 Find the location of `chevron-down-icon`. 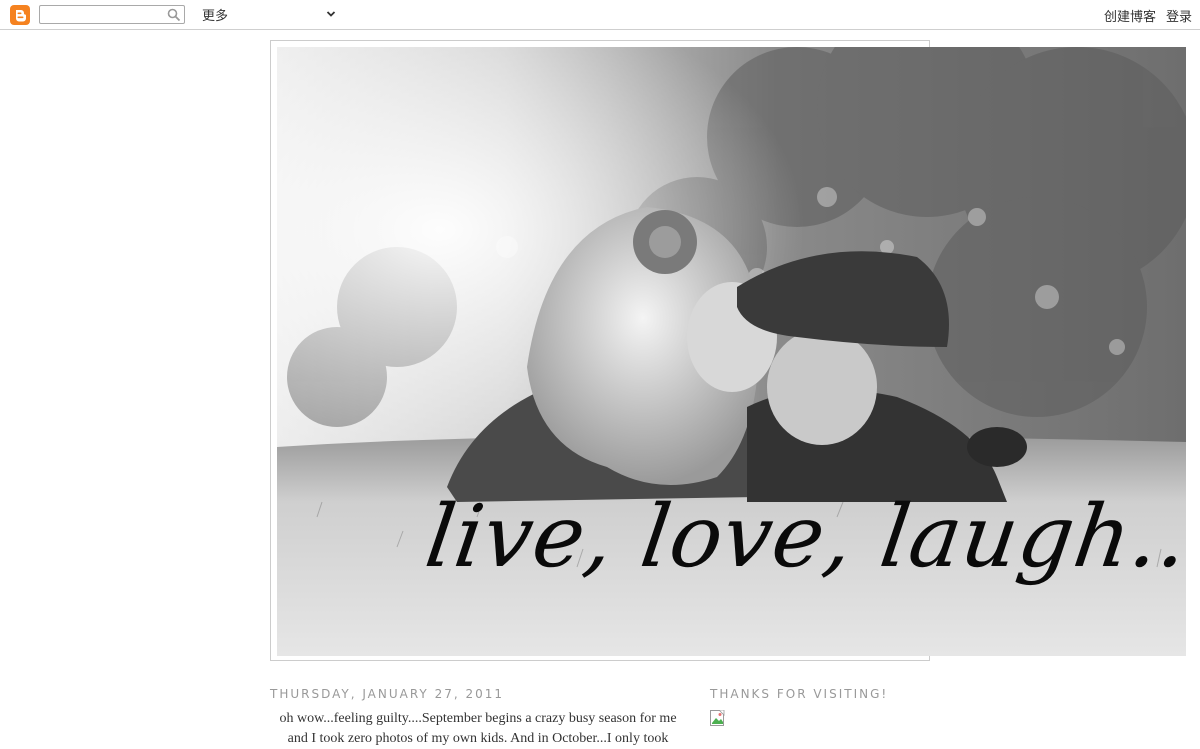

chevron-down-icon is located at coordinates (331, 14).